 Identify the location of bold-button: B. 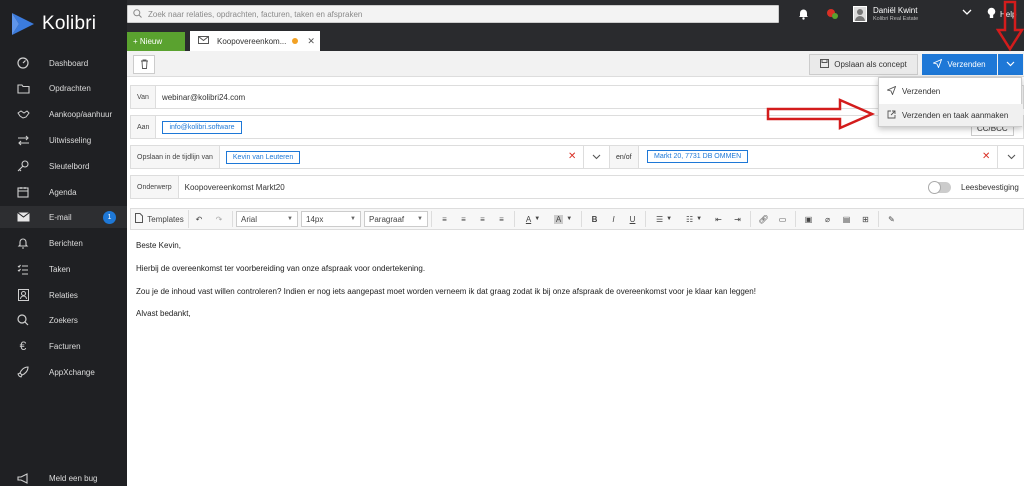
(594, 219).